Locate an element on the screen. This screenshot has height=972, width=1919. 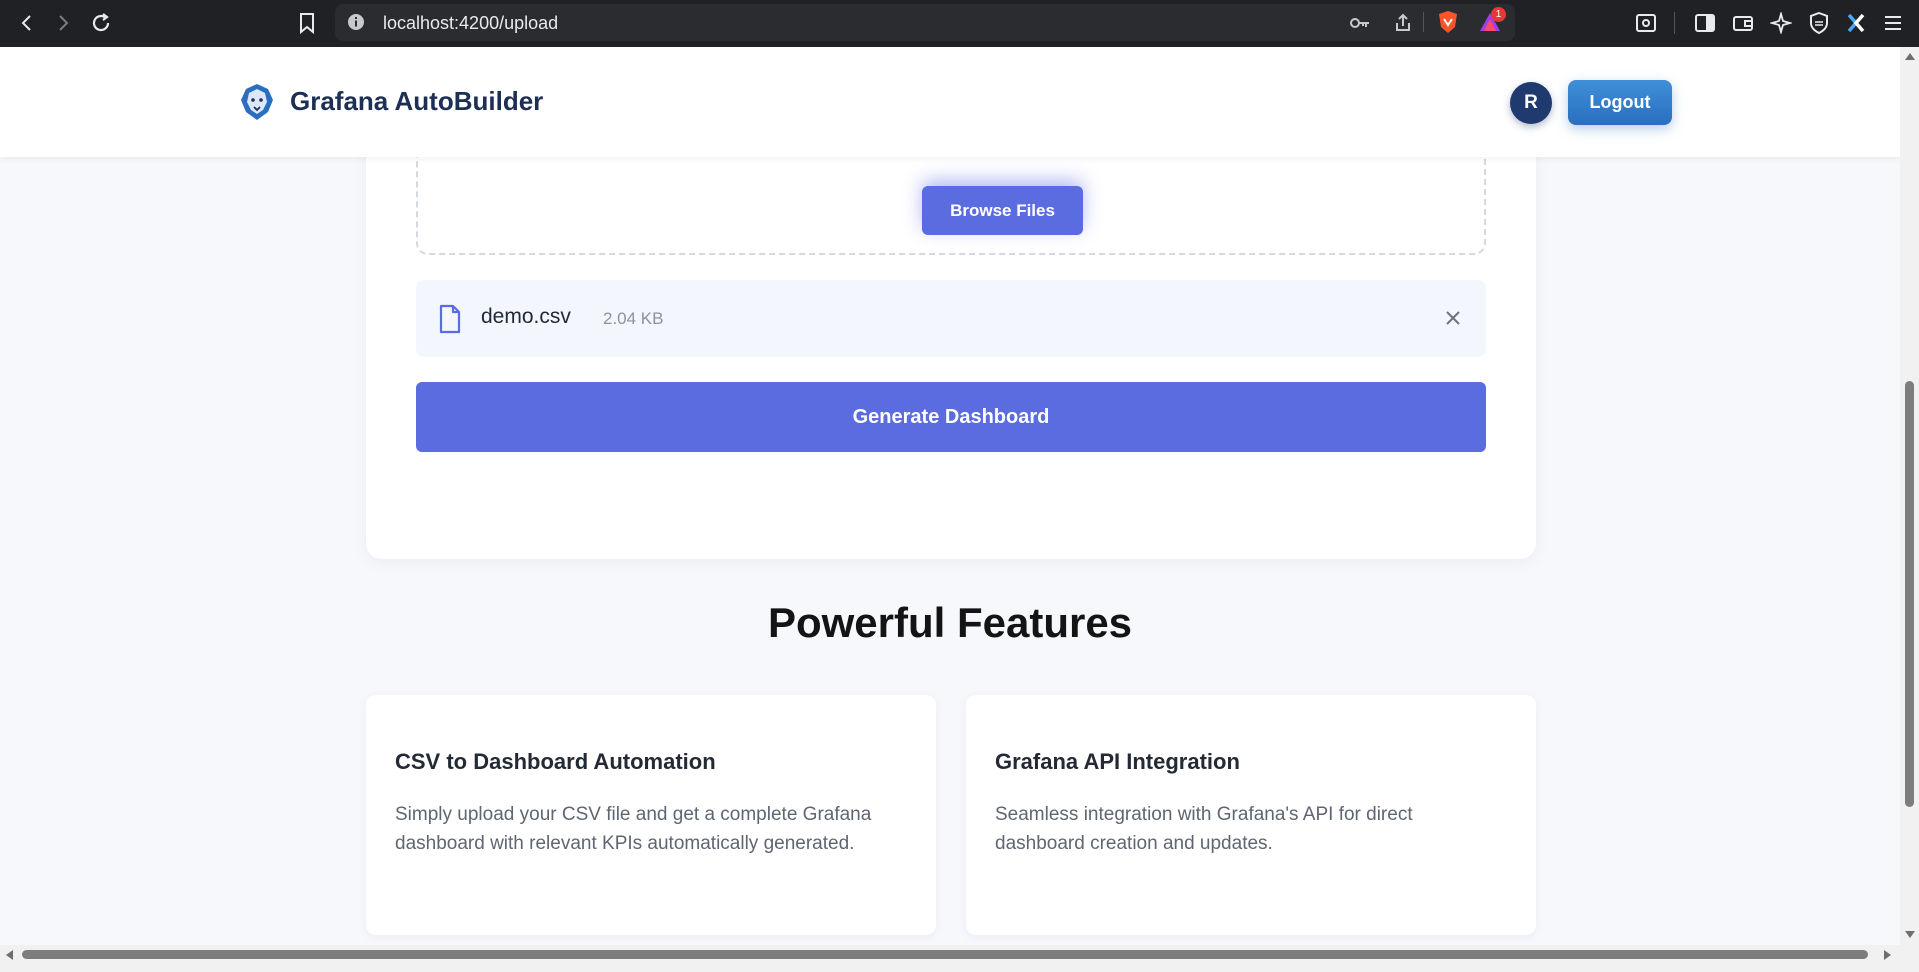
reader-mode-icon is located at coordinates (1646, 23).